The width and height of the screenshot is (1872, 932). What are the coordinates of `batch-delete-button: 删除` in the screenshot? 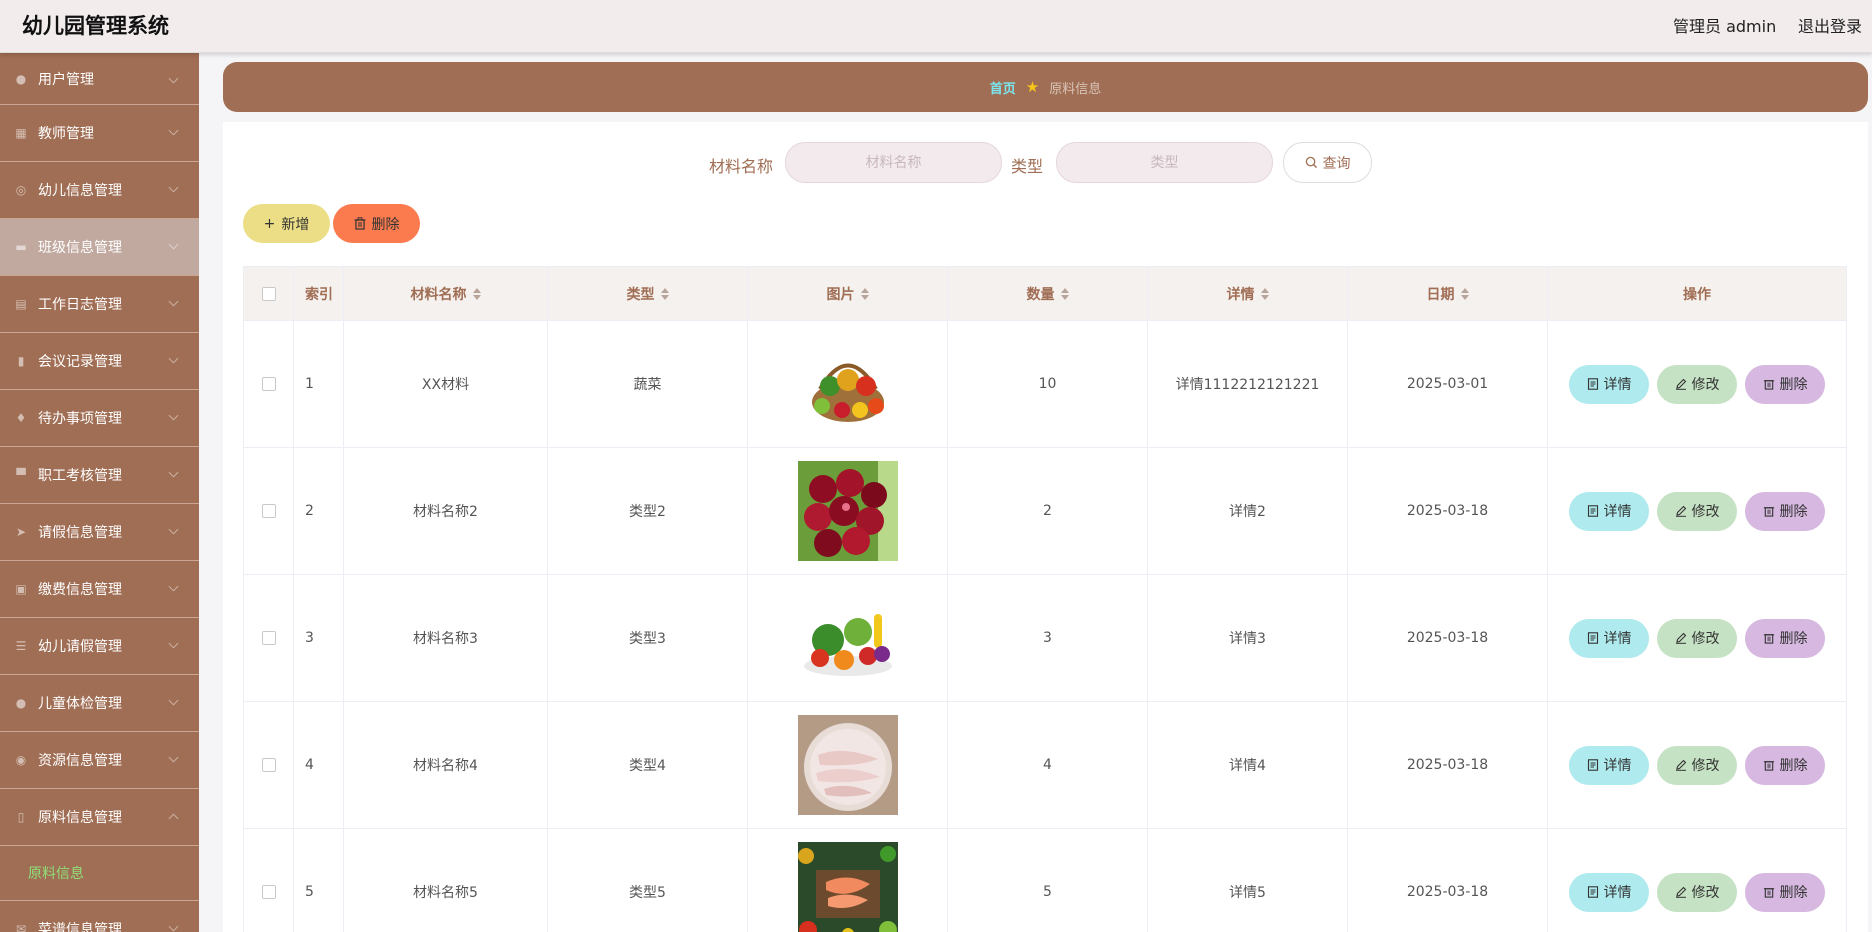 It's located at (376, 223).